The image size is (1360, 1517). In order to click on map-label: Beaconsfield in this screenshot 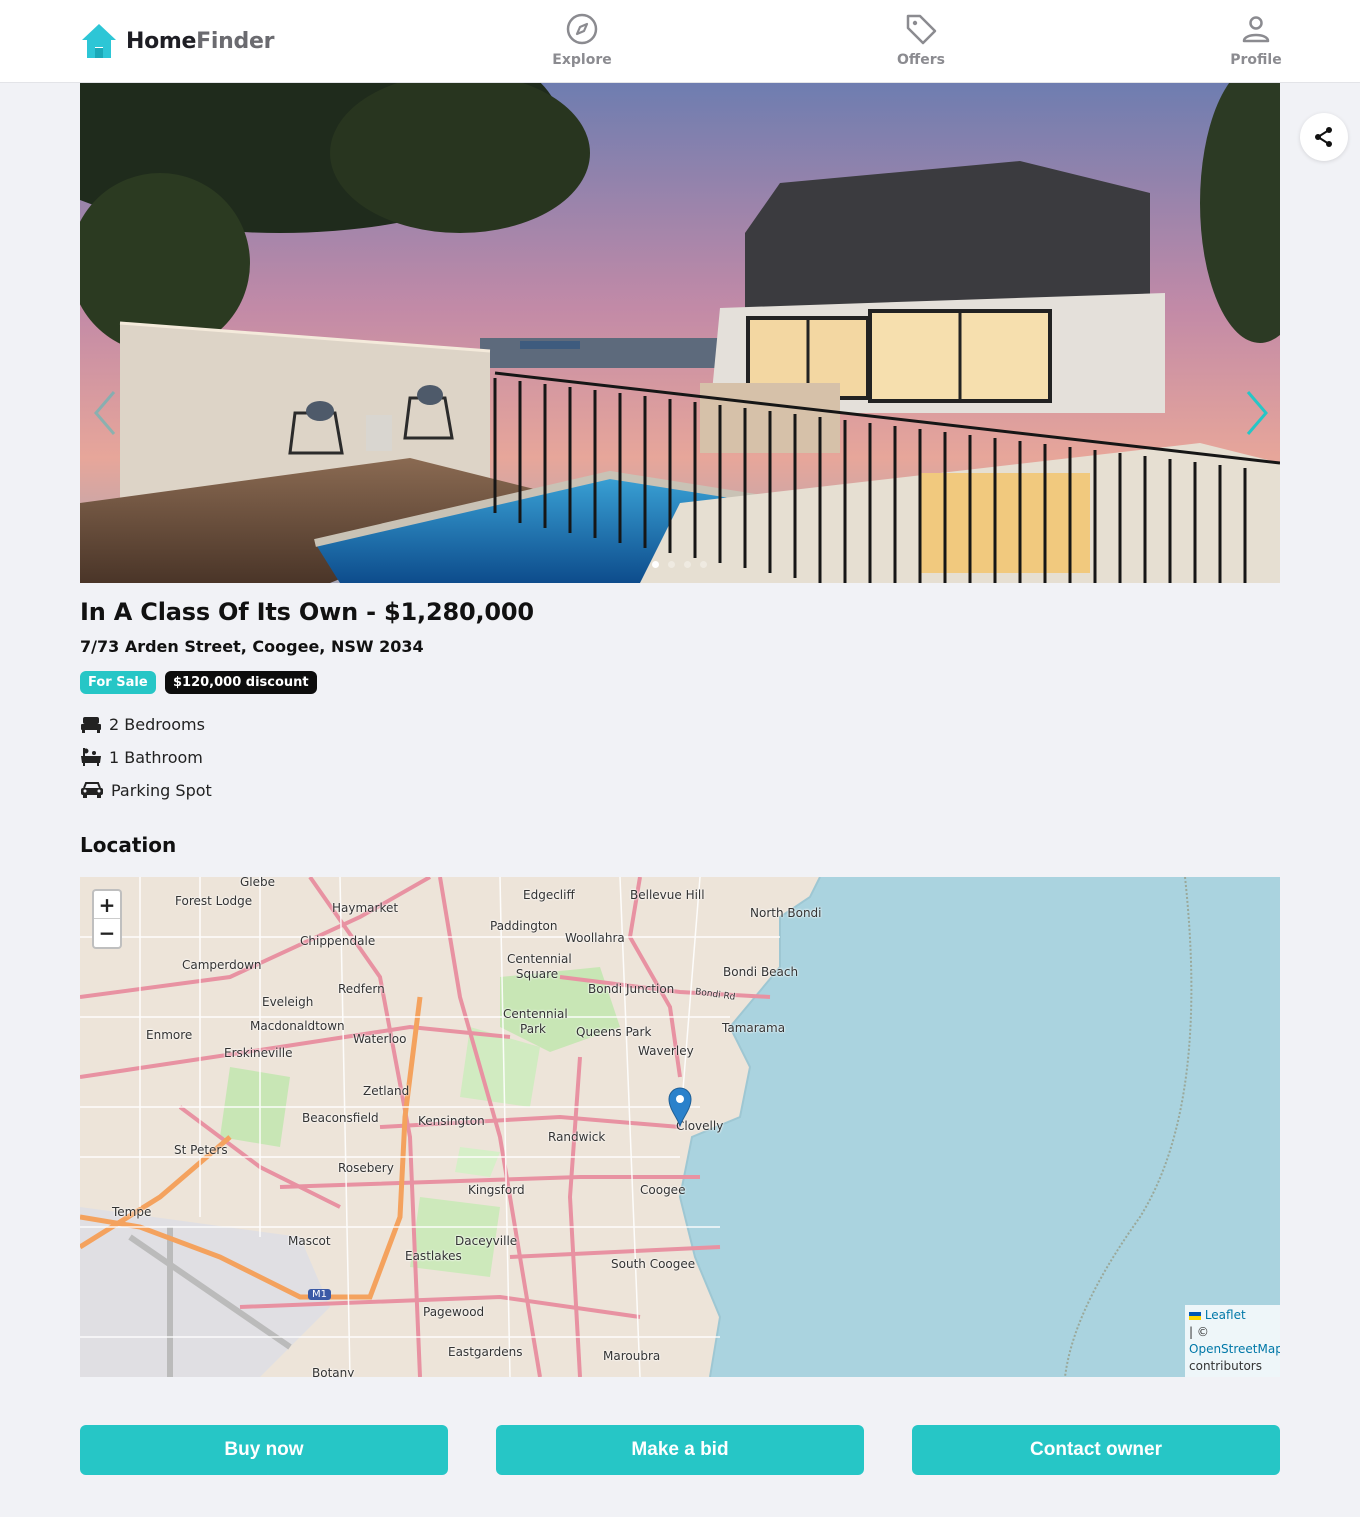, I will do `click(340, 1118)`.